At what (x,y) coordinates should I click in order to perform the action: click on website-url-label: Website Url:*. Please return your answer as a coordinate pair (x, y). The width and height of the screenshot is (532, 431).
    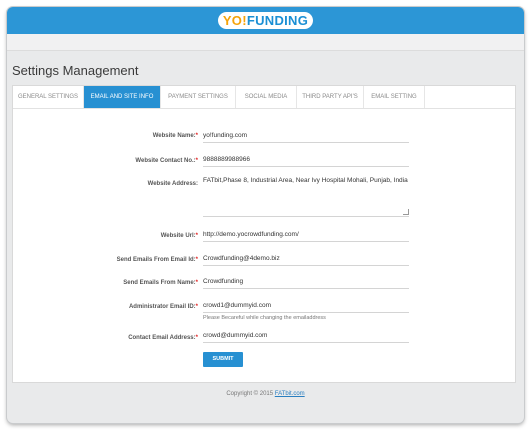
    Looking at the image, I should click on (179, 236).